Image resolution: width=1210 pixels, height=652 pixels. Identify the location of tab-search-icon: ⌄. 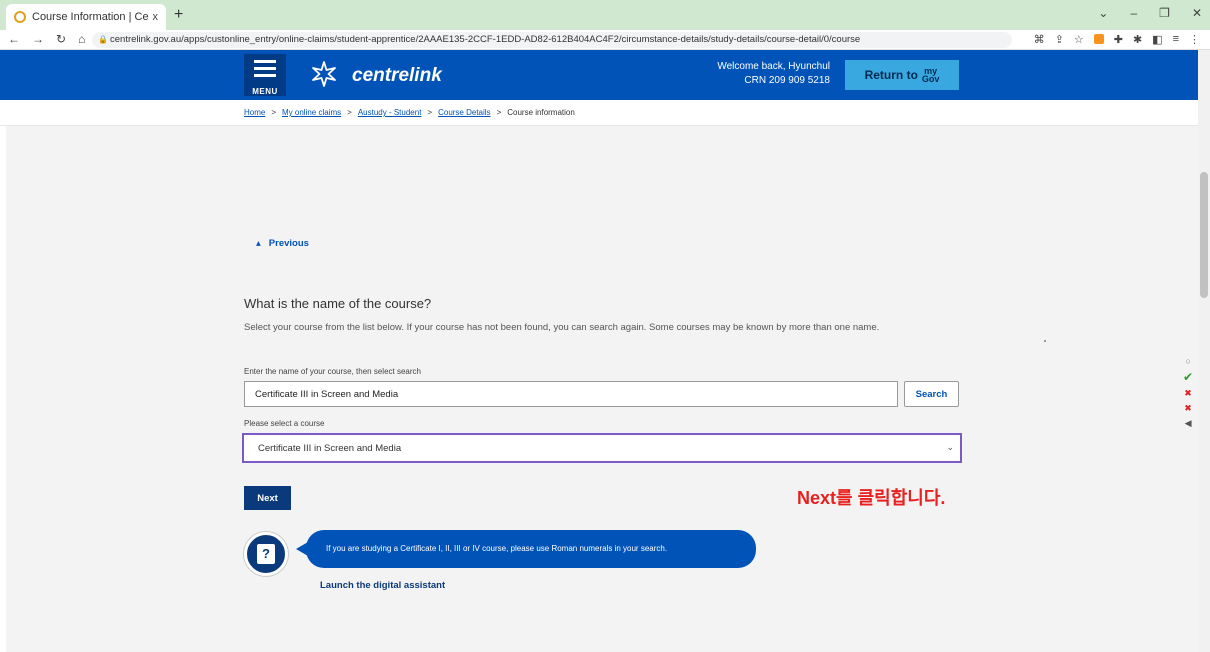
(1103, 13).